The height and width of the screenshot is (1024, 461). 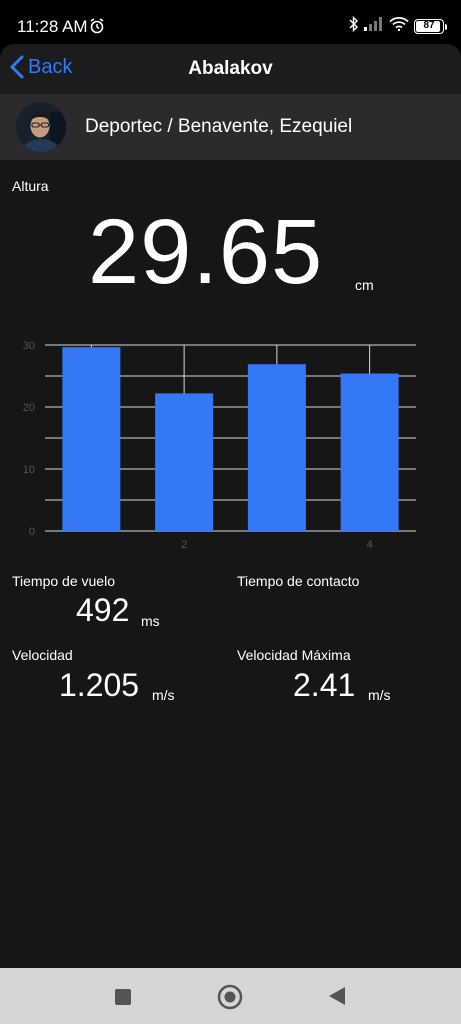 What do you see at coordinates (374, 26) in the screenshot?
I see `signal-icon` at bounding box center [374, 26].